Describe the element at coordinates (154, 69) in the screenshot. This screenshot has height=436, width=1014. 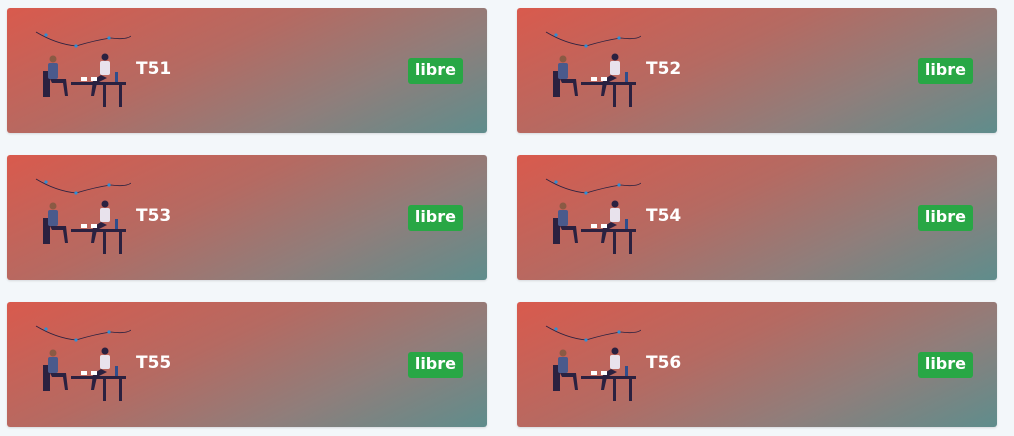
I see `table-label: T51` at that location.